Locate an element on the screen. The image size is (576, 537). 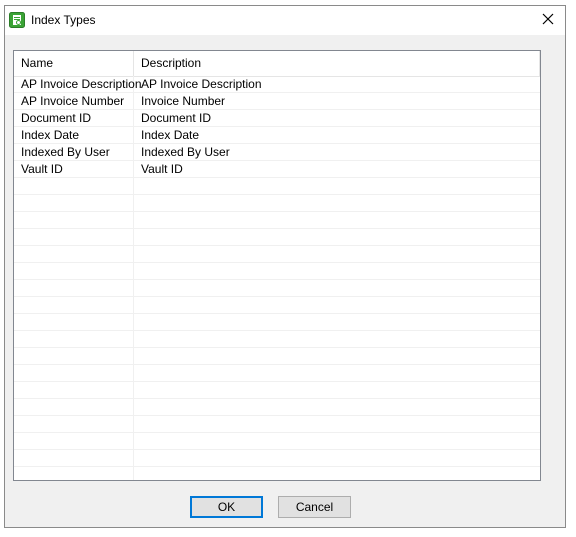
row-description: Document ID is located at coordinates (176, 118).